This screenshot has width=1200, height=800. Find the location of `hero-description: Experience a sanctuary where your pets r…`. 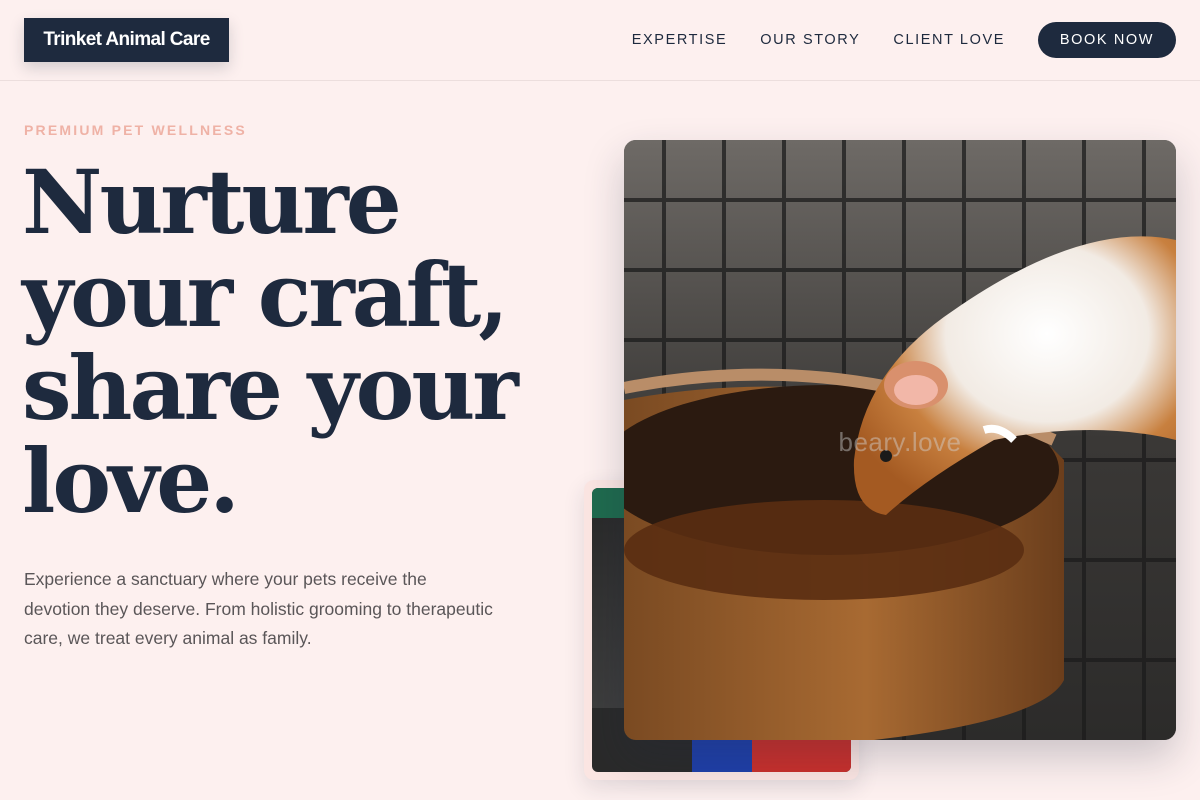

hero-description: Experience a sanctuary where your pets r… is located at coordinates (258, 608).